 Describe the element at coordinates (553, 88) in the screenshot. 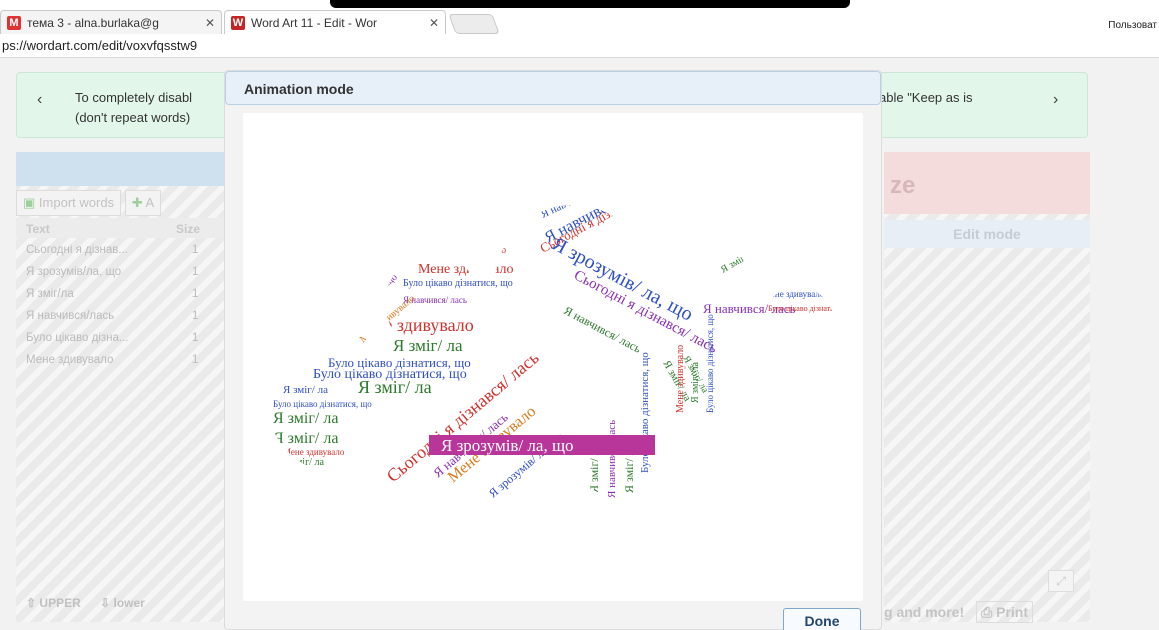

I see `modal-title: Animation mode` at that location.